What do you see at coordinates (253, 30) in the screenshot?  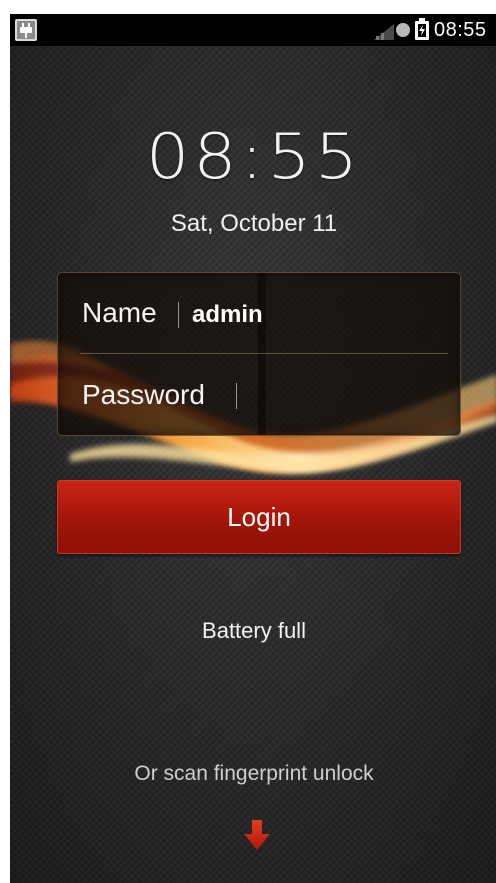 I see `status-bar: 08:55` at bounding box center [253, 30].